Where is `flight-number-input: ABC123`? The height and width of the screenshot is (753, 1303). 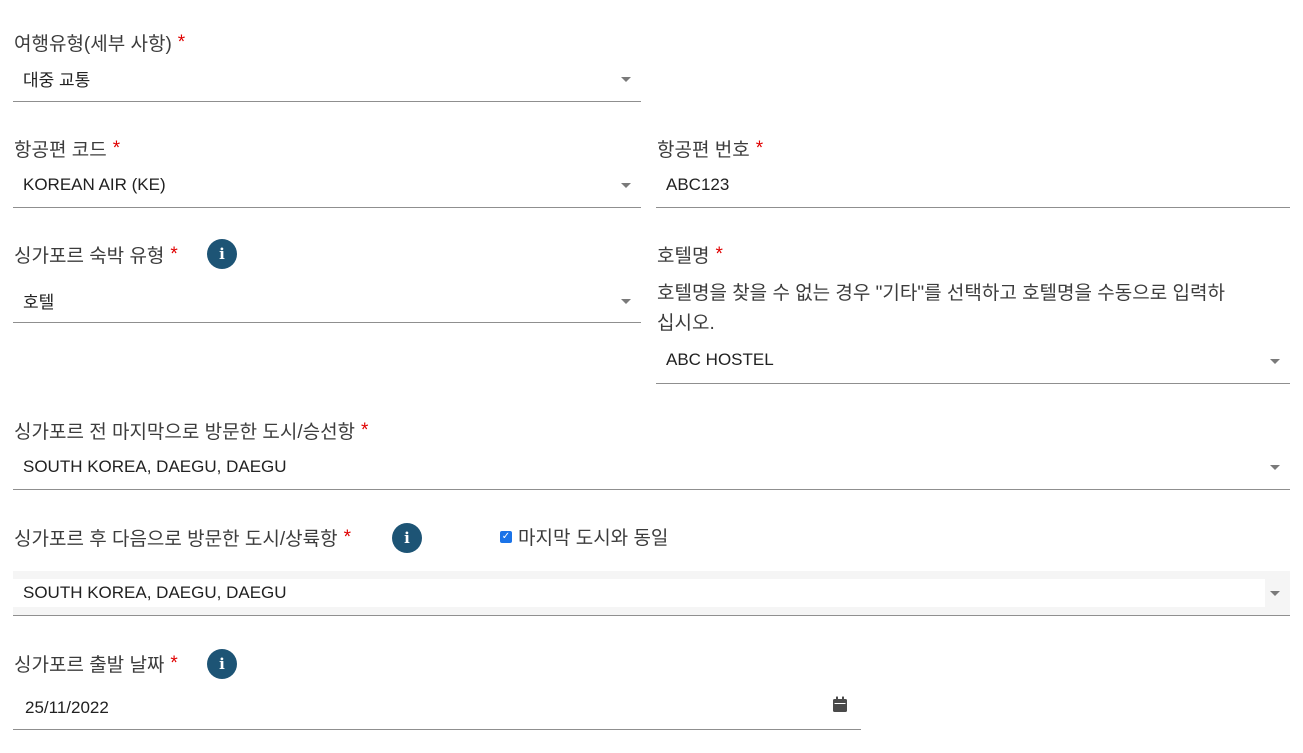
flight-number-input: ABC123 is located at coordinates (973, 187).